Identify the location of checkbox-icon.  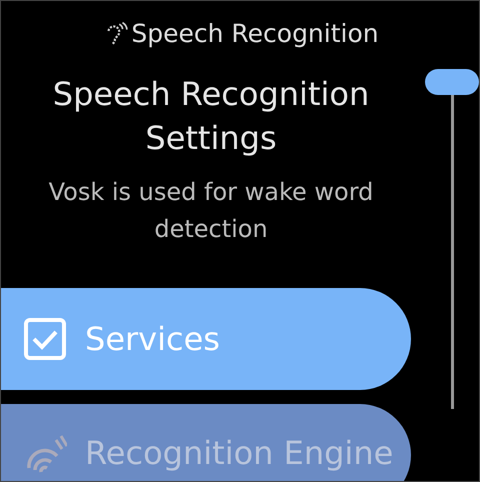
(45, 339).